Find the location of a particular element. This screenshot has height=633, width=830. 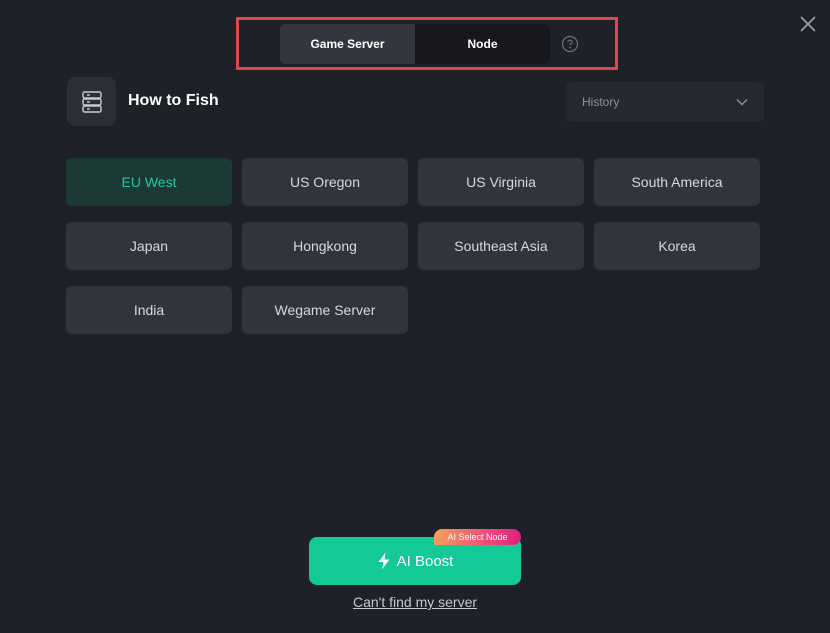

cant-find-server-link: Can't find my server is located at coordinates (415, 602).